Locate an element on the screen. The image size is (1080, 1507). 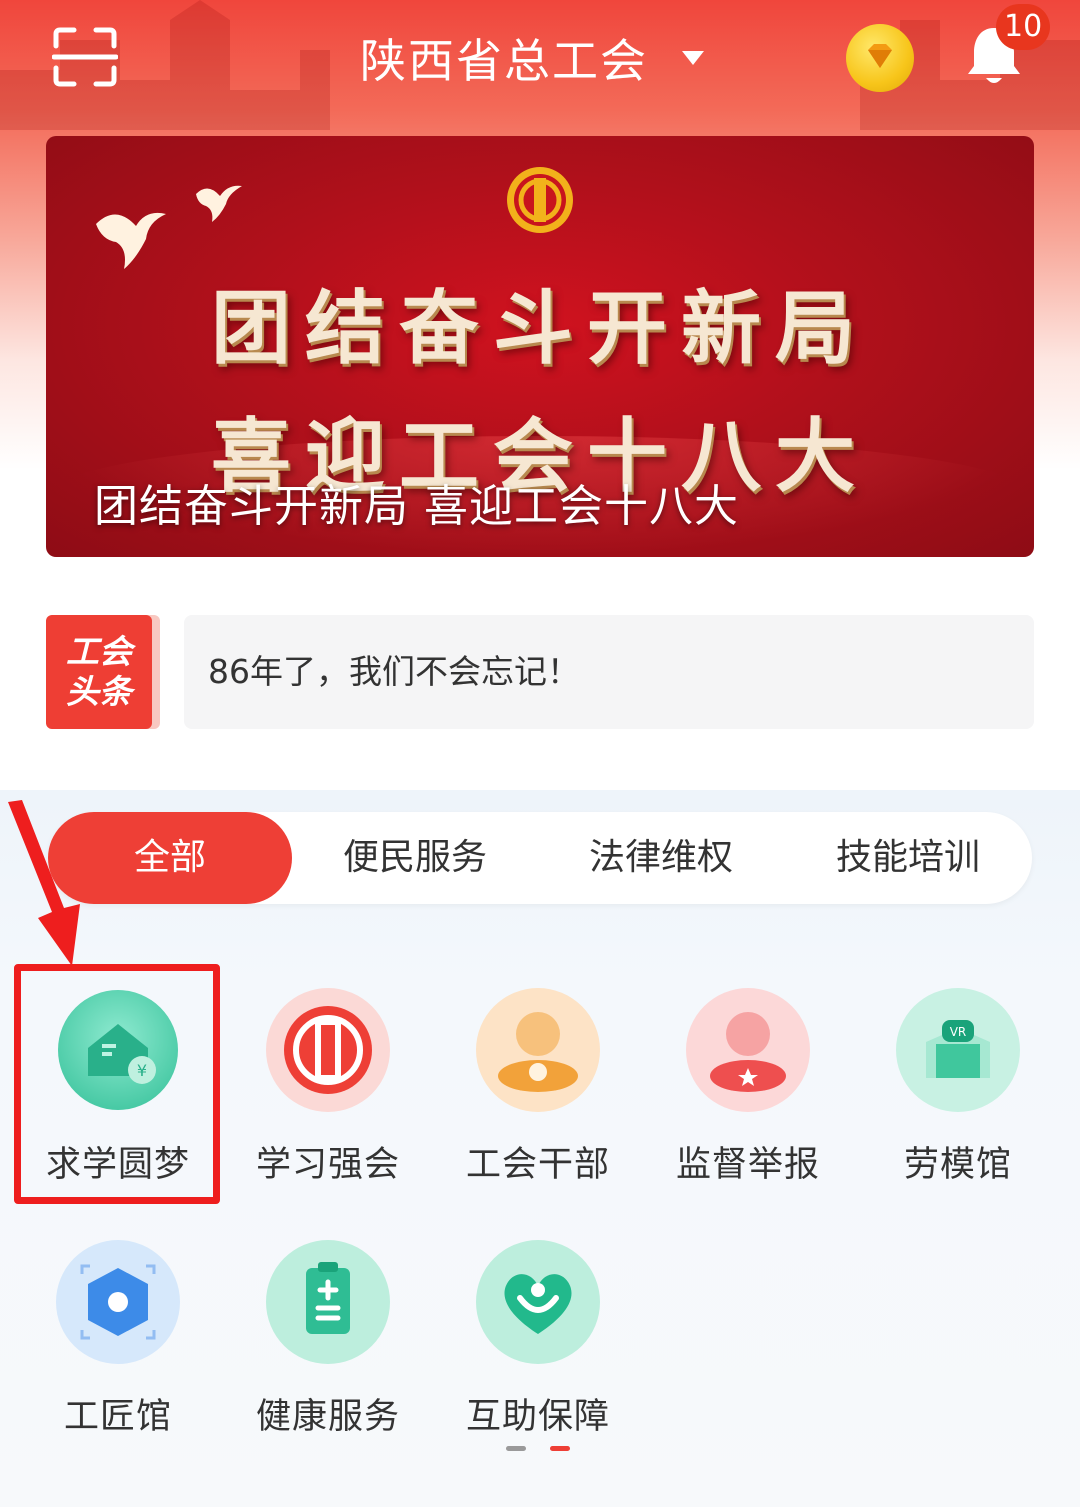
top-header: 陕西省总工会 10 is located at coordinates (540, 60).